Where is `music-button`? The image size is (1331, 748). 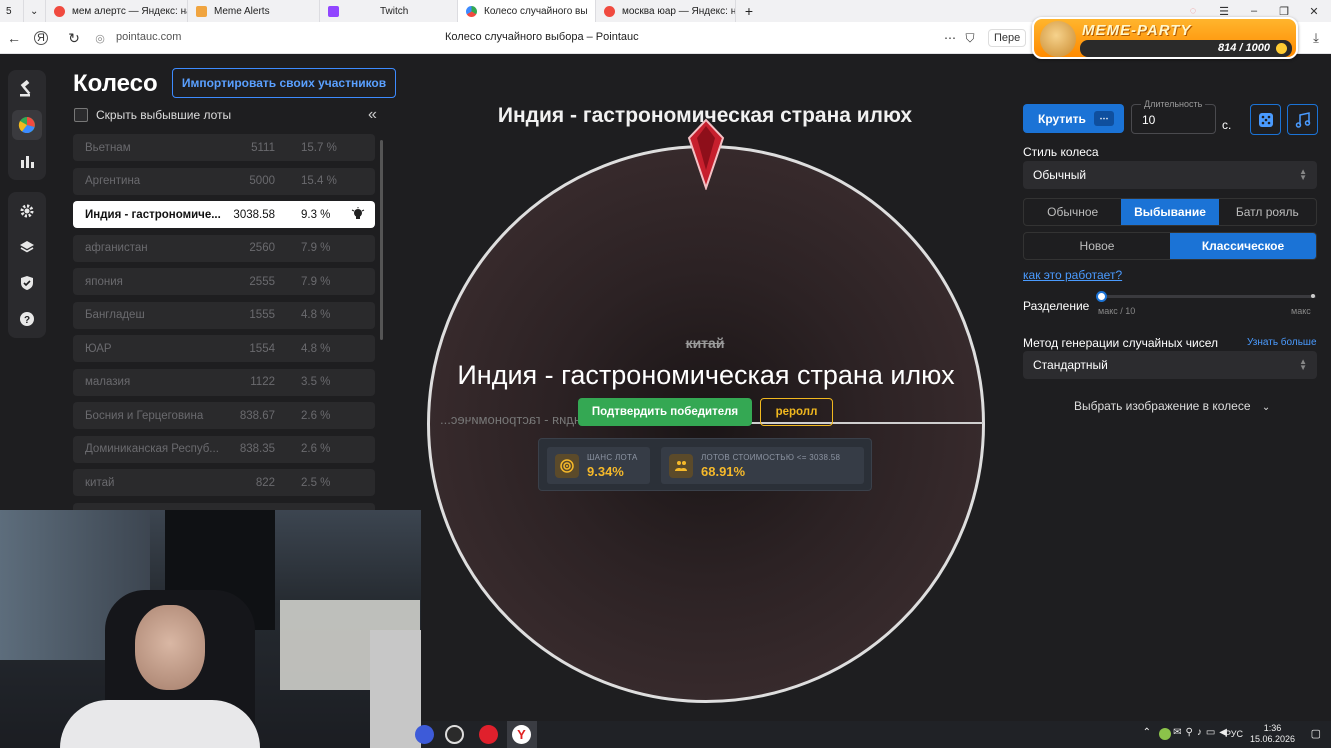 music-button is located at coordinates (1302, 119).